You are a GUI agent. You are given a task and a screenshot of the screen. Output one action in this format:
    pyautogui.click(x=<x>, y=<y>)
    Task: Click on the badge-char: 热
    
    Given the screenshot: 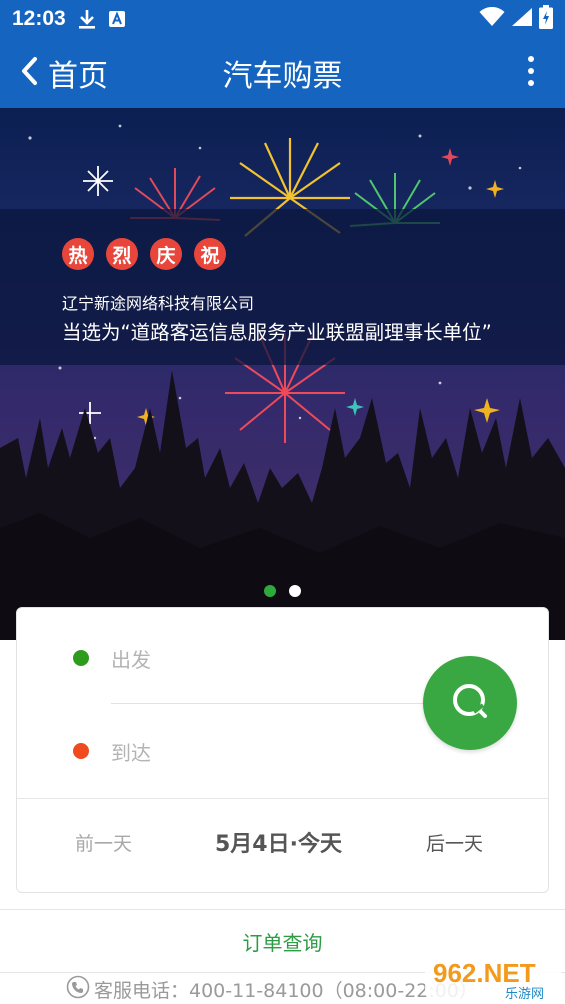 What is the action you would take?
    pyautogui.click(x=78, y=254)
    